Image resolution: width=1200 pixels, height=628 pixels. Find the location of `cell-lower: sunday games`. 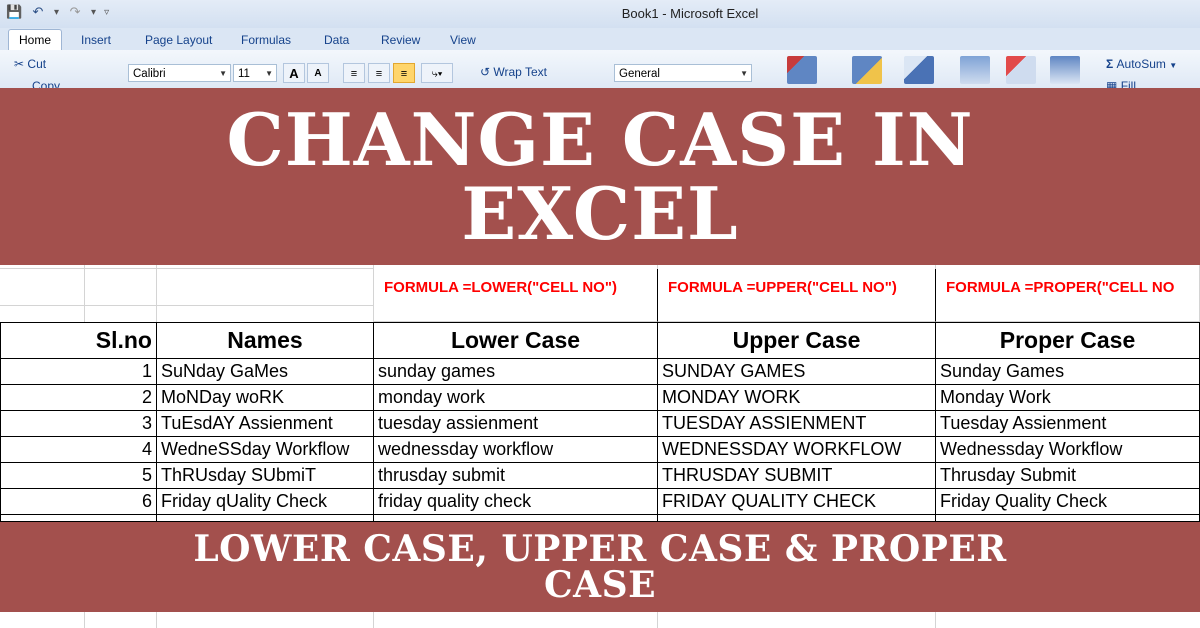

cell-lower: sunday games is located at coordinates (516, 372).